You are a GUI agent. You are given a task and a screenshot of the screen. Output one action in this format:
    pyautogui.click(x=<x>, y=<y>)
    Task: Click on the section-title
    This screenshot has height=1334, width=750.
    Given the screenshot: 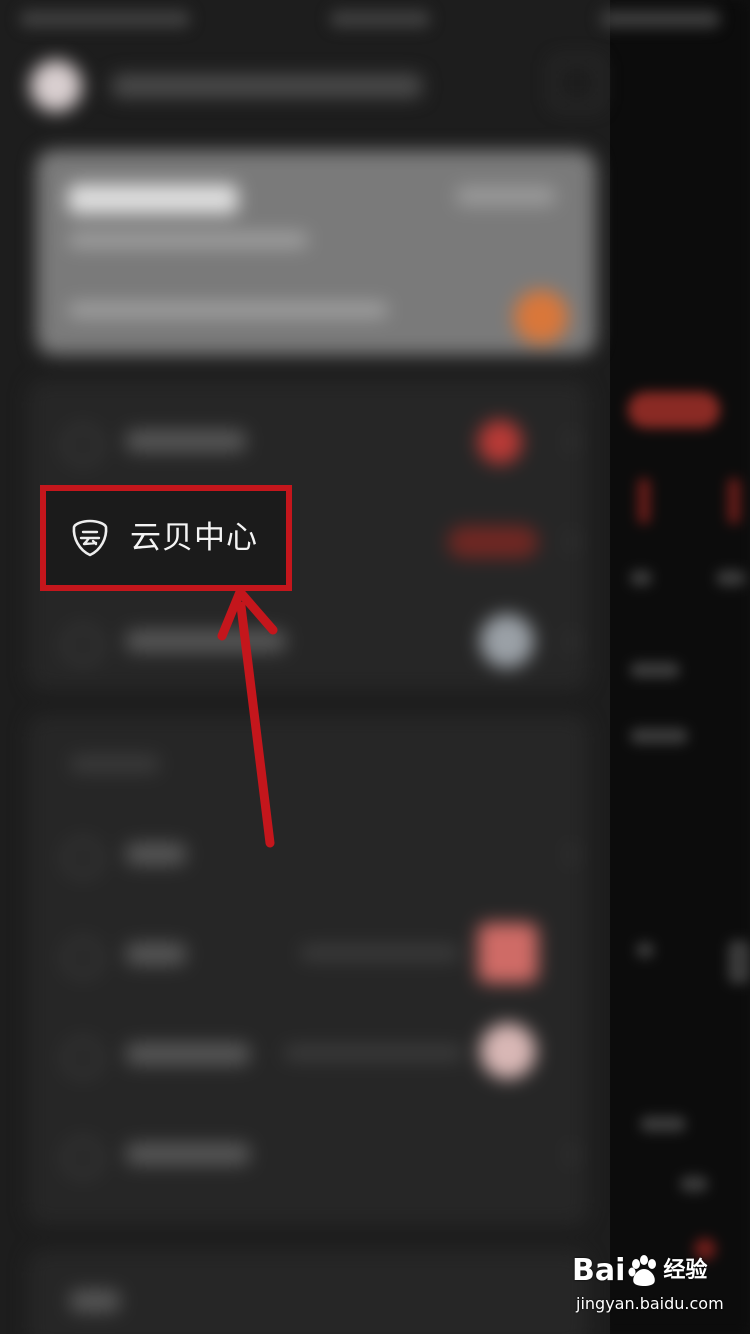 What is the action you would take?
    pyautogui.click(x=115, y=764)
    